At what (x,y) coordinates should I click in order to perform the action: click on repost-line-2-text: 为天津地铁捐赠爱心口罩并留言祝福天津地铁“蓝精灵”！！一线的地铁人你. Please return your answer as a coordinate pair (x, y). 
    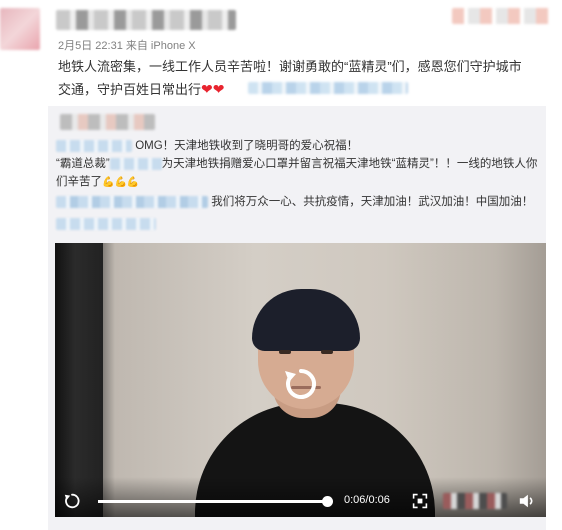
    Looking at the image, I should click on (349, 164).